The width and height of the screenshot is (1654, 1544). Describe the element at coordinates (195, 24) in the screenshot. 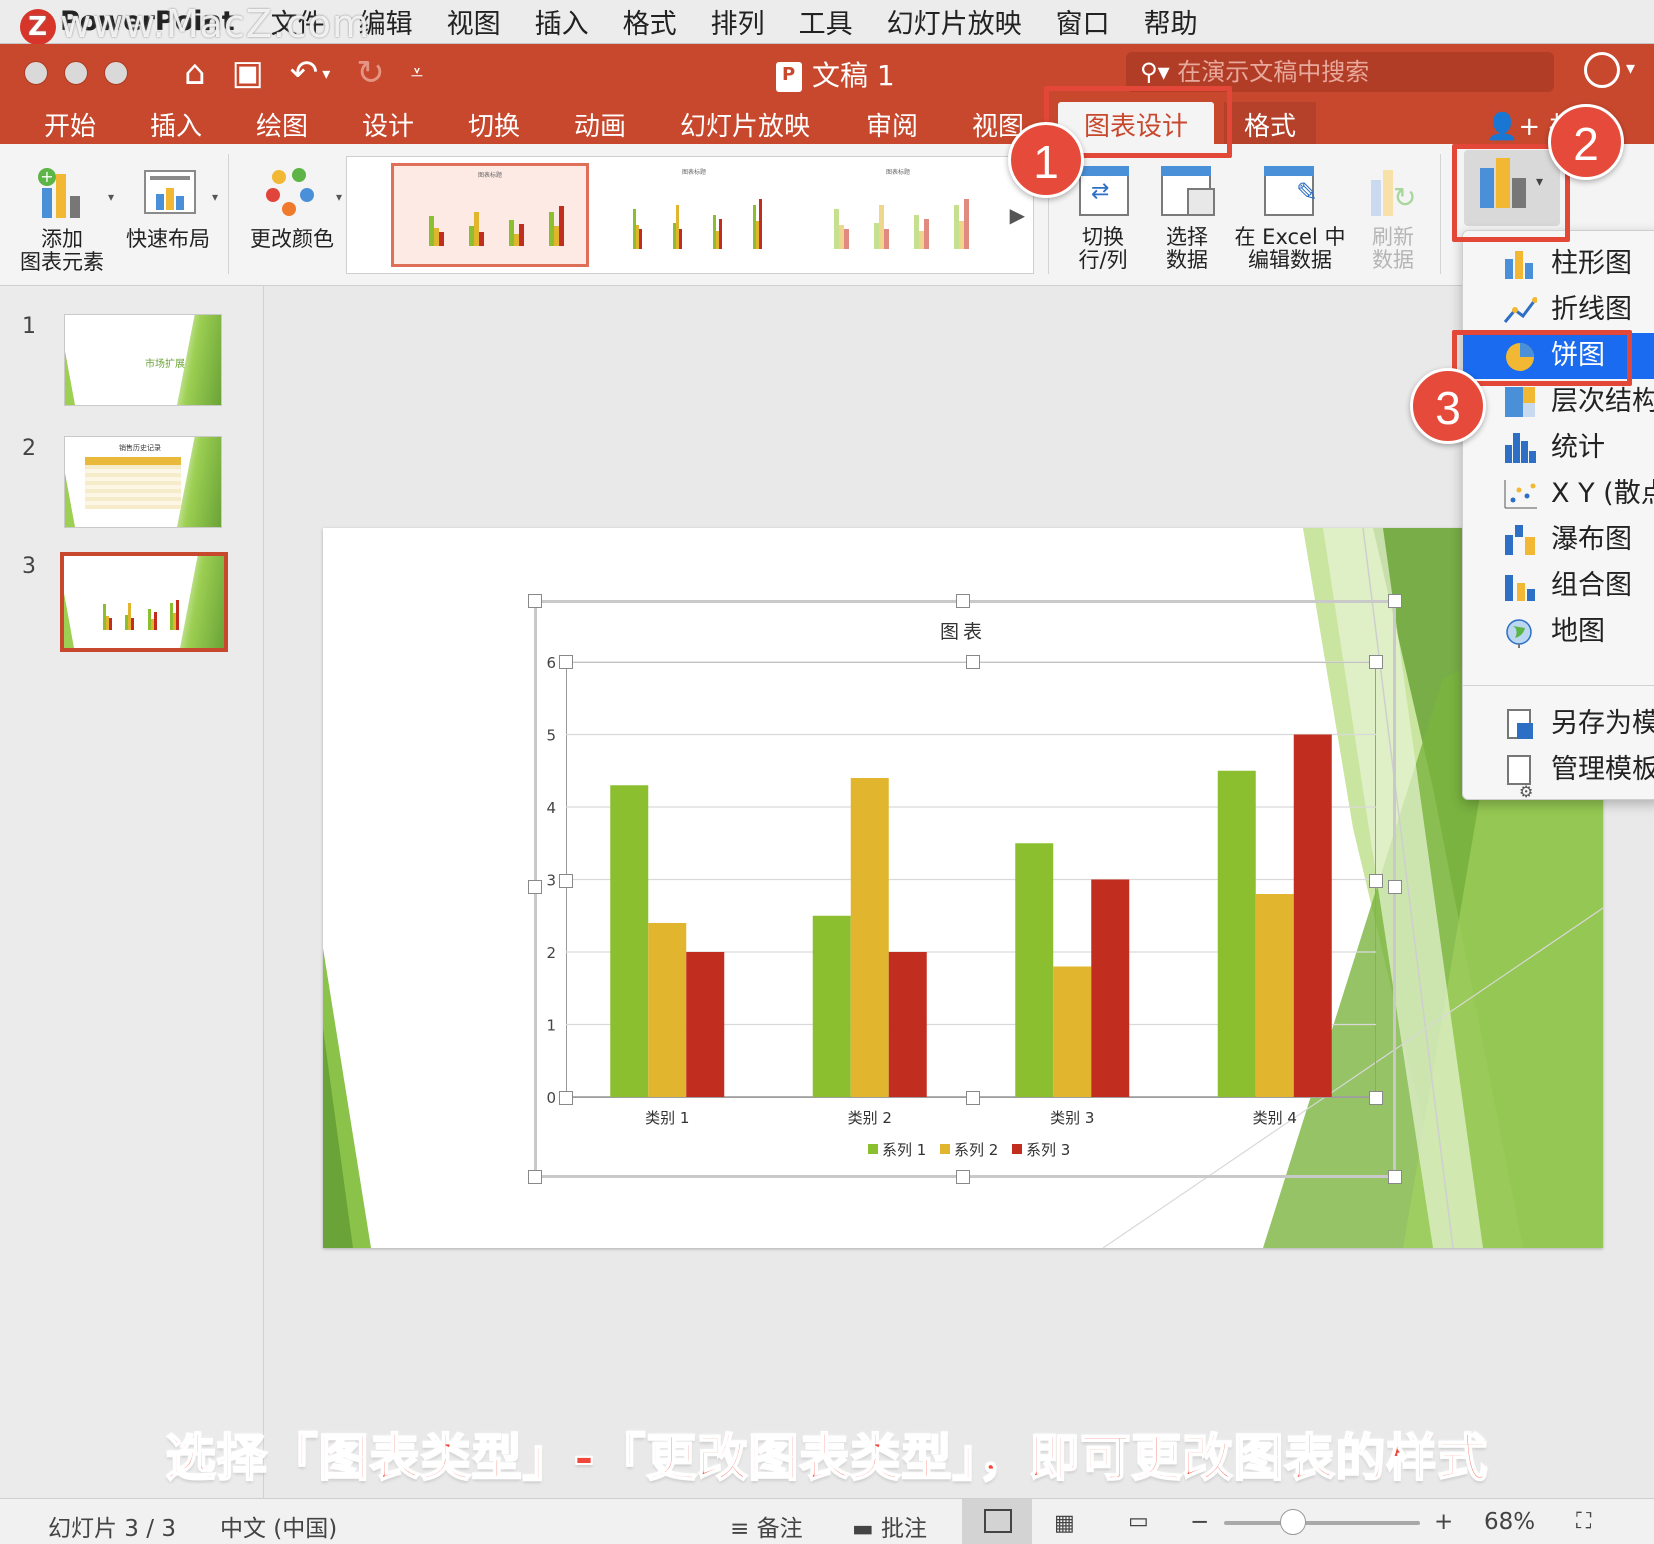

I see `watermark: Zwww.MacZ.com` at that location.